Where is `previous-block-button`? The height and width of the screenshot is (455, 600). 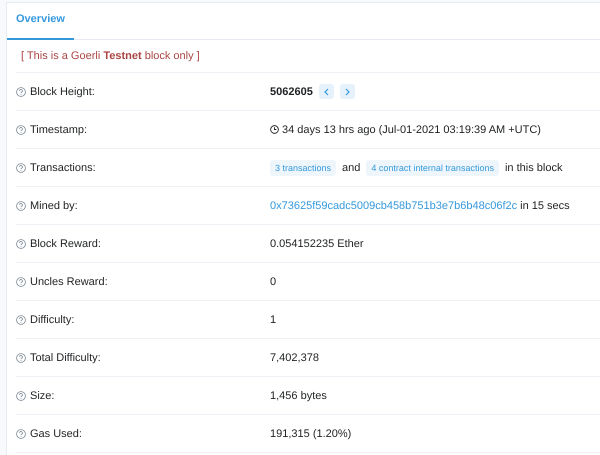 previous-block-button is located at coordinates (326, 91).